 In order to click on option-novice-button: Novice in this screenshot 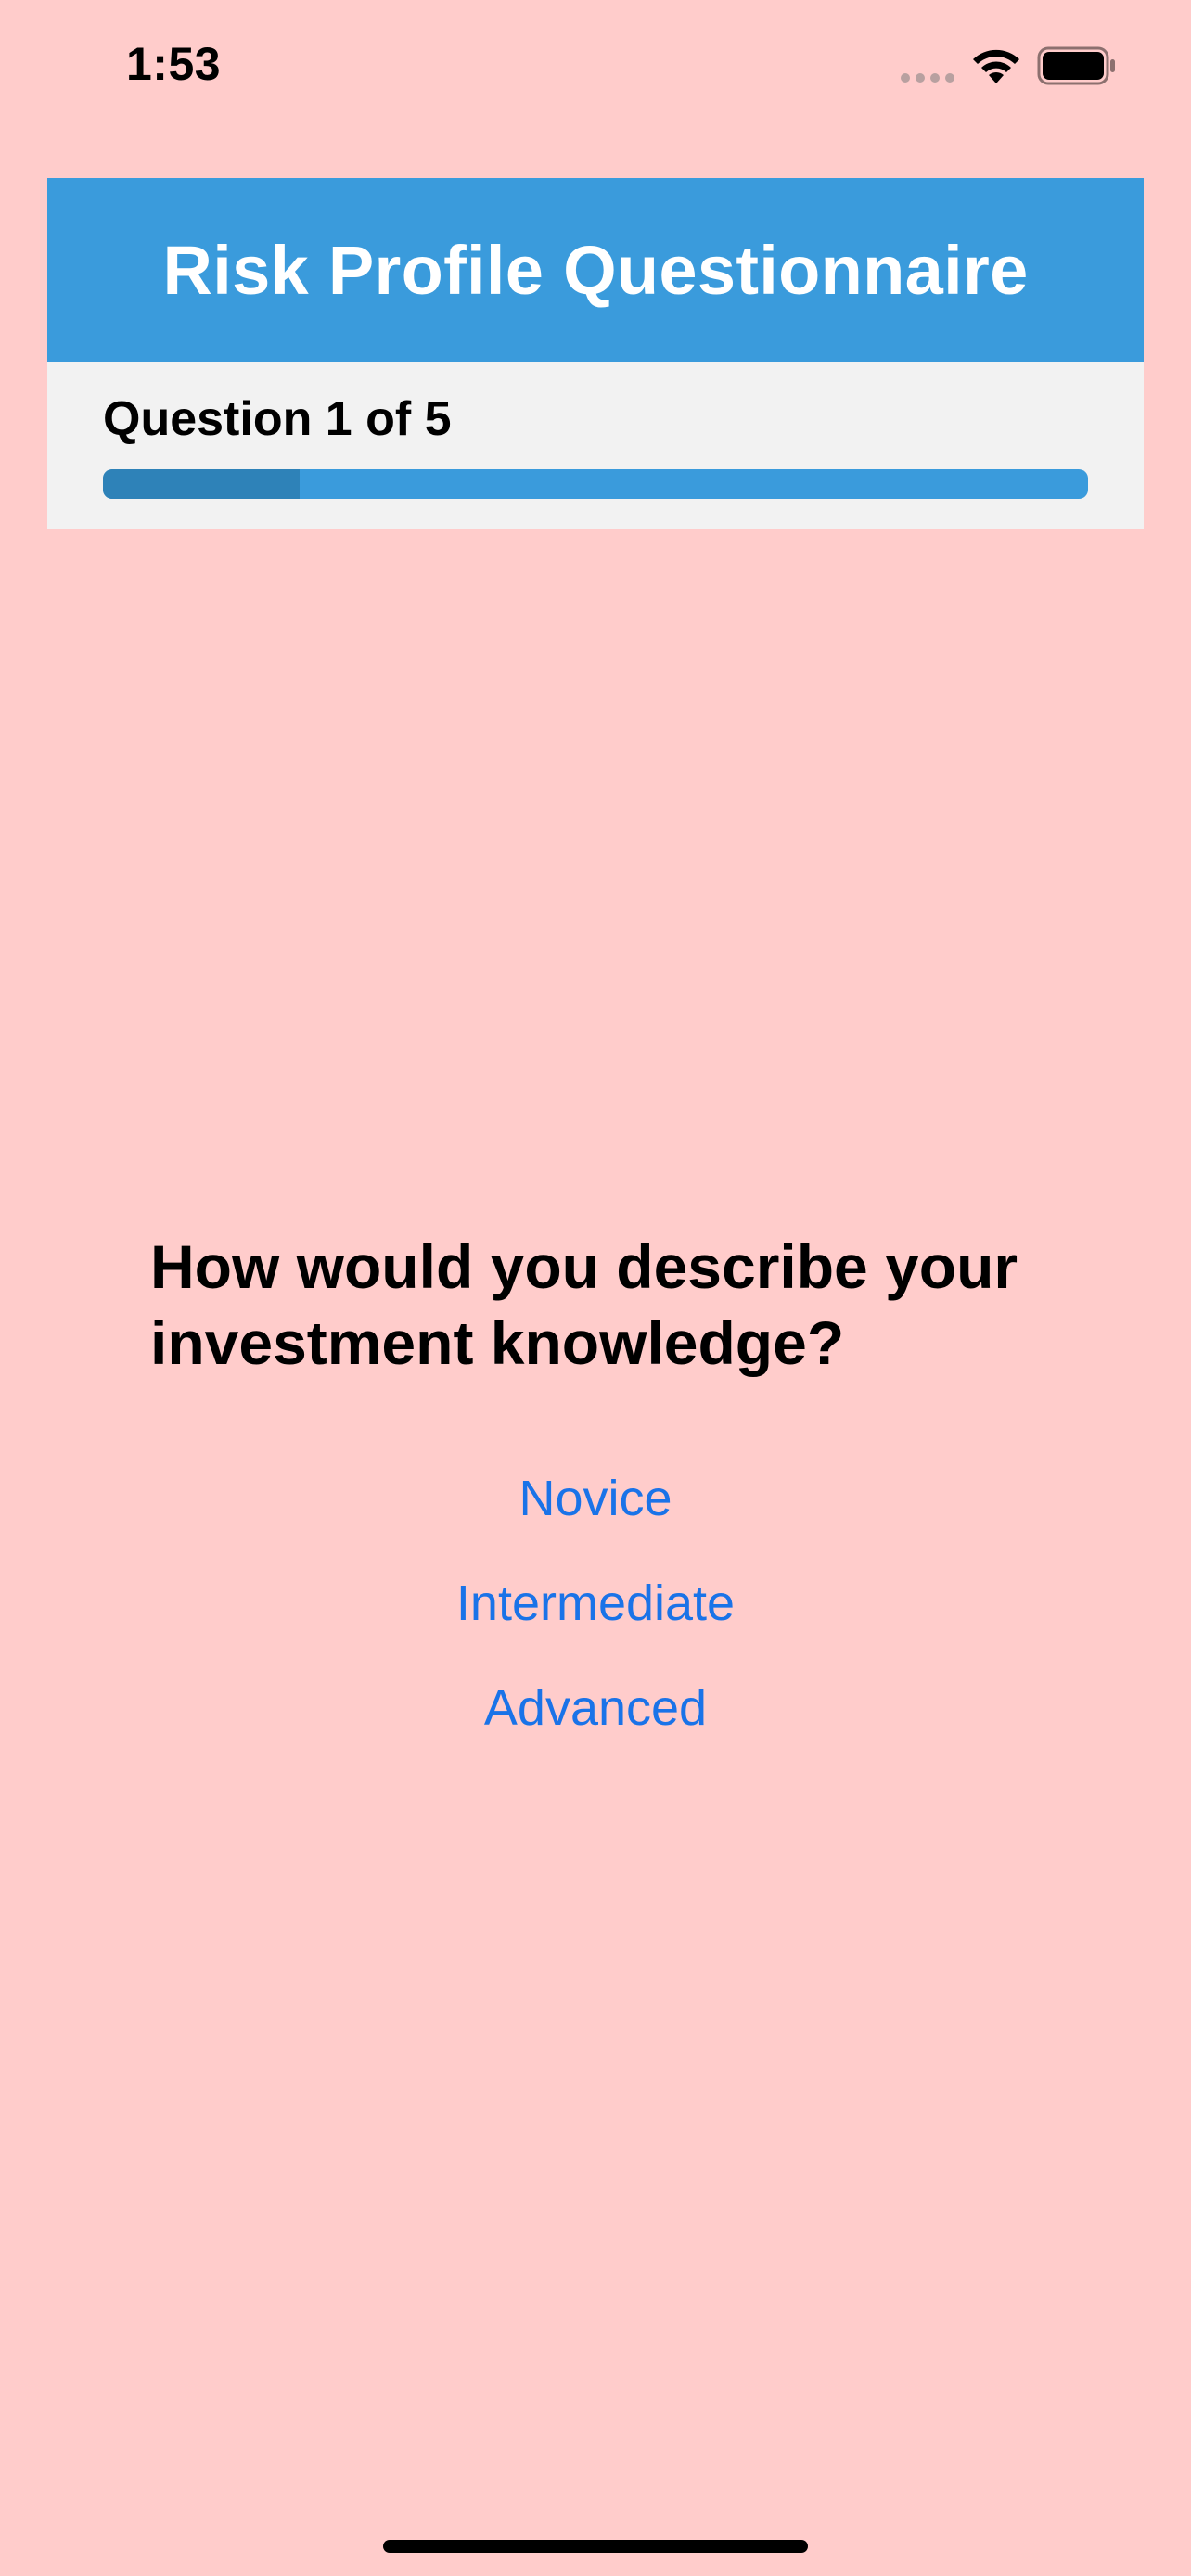, I will do `click(595, 1518)`.